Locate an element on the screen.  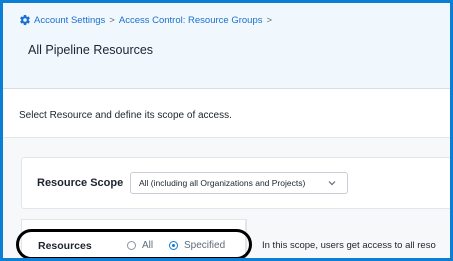
breadcrumb-resource-groups: Access Control: Resource Groups is located at coordinates (191, 20).